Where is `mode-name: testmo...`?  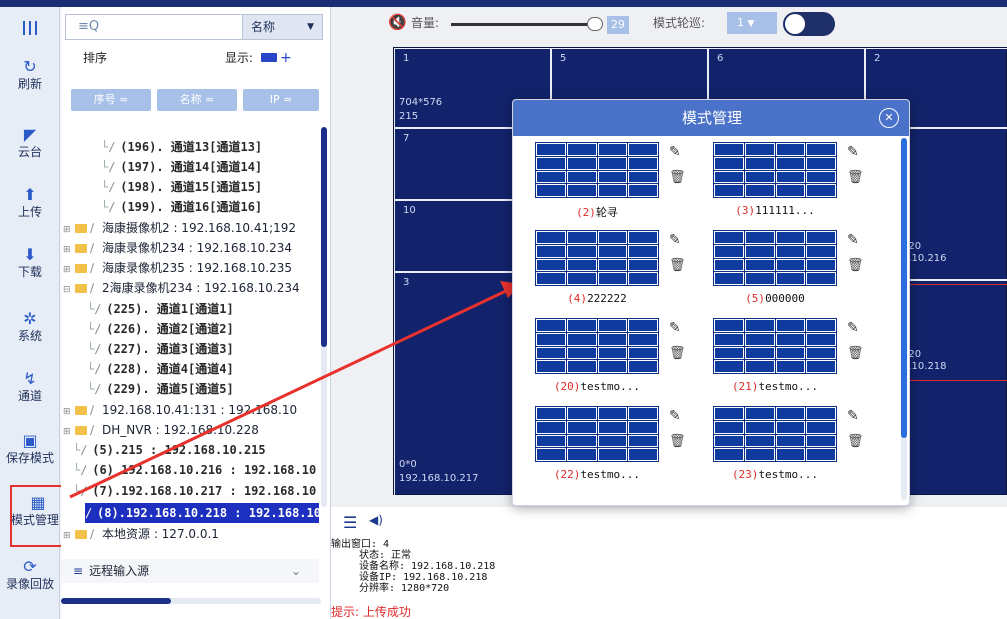
mode-name: testmo... is located at coordinates (610, 474).